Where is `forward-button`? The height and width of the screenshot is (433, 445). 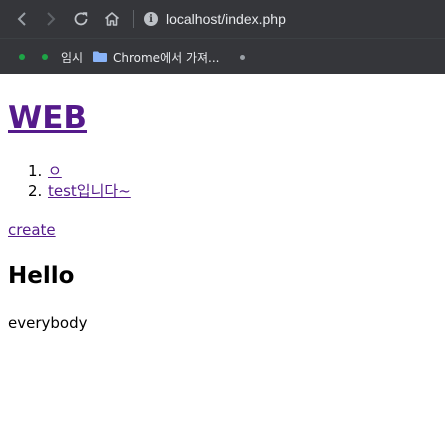
forward-button is located at coordinates (51, 19).